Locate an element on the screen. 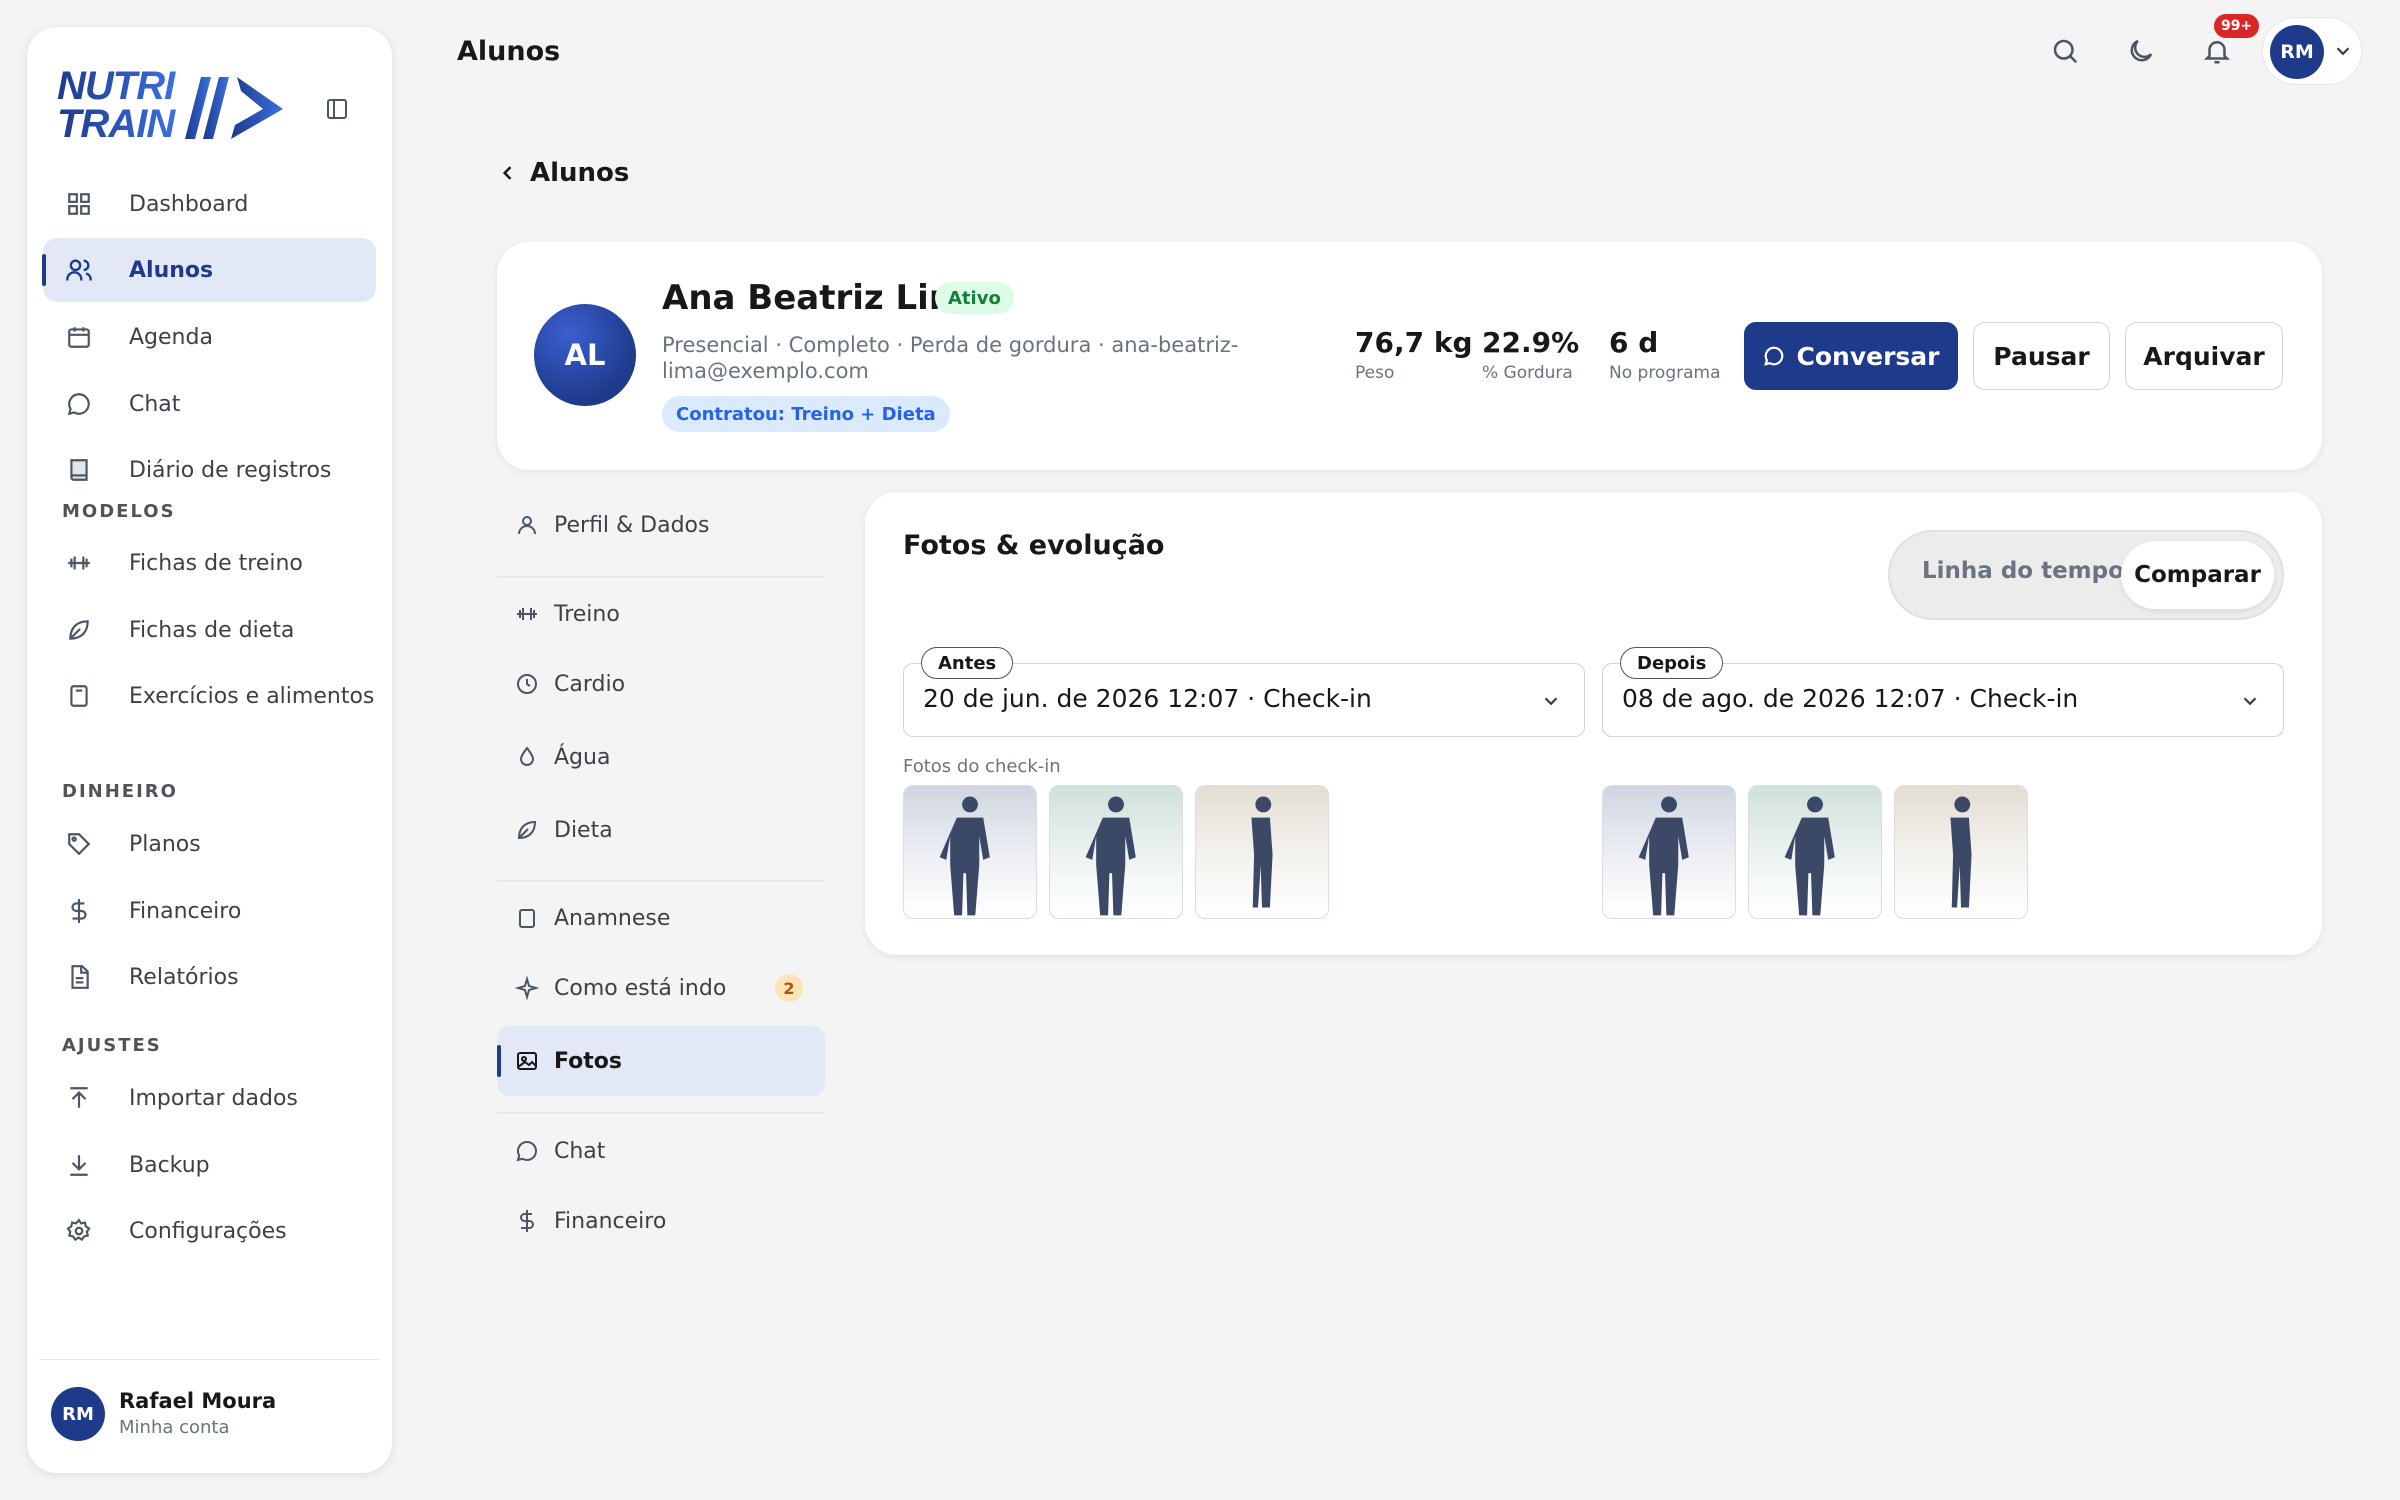 Image resolution: width=2400 pixels, height=1500 pixels. after-photo-back is located at coordinates (1815, 852).